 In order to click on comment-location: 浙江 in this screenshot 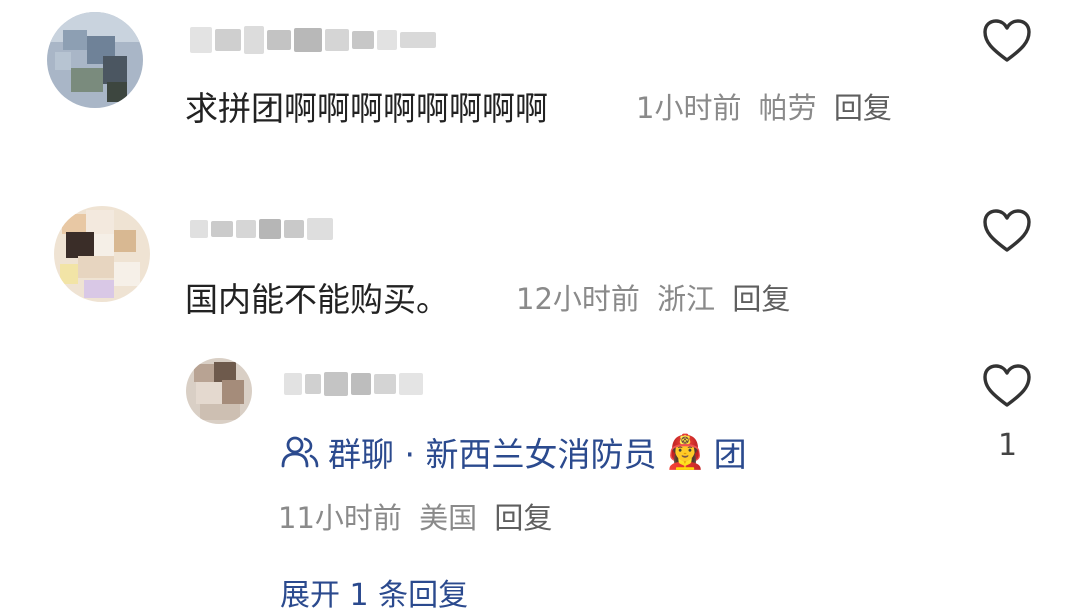, I will do `click(686, 299)`.